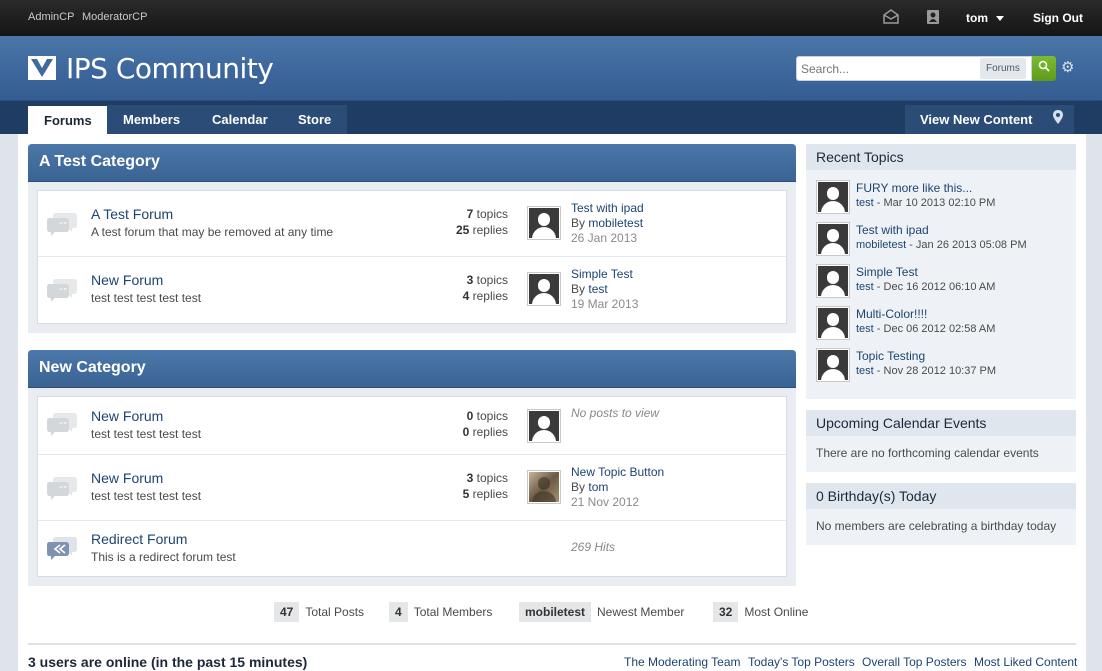  Describe the element at coordinates (1058, 18) in the screenshot. I see `sign-out-link: Sign Out` at that location.